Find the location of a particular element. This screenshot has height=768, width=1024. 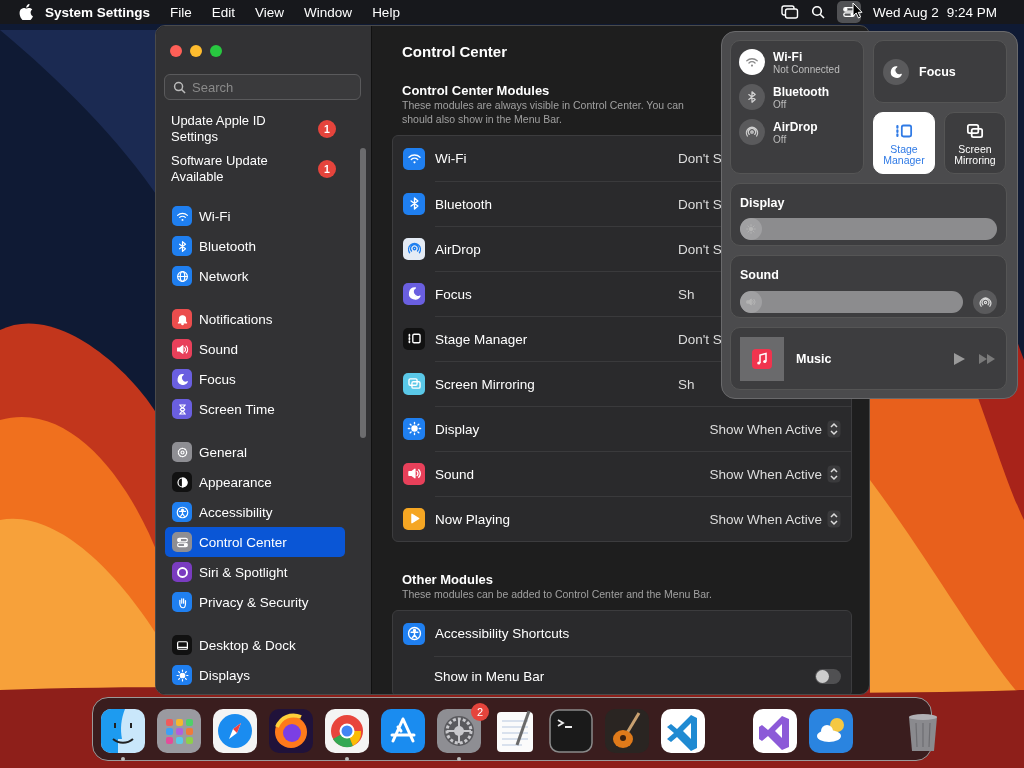

gear-icon is located at coordinates (459, 731).